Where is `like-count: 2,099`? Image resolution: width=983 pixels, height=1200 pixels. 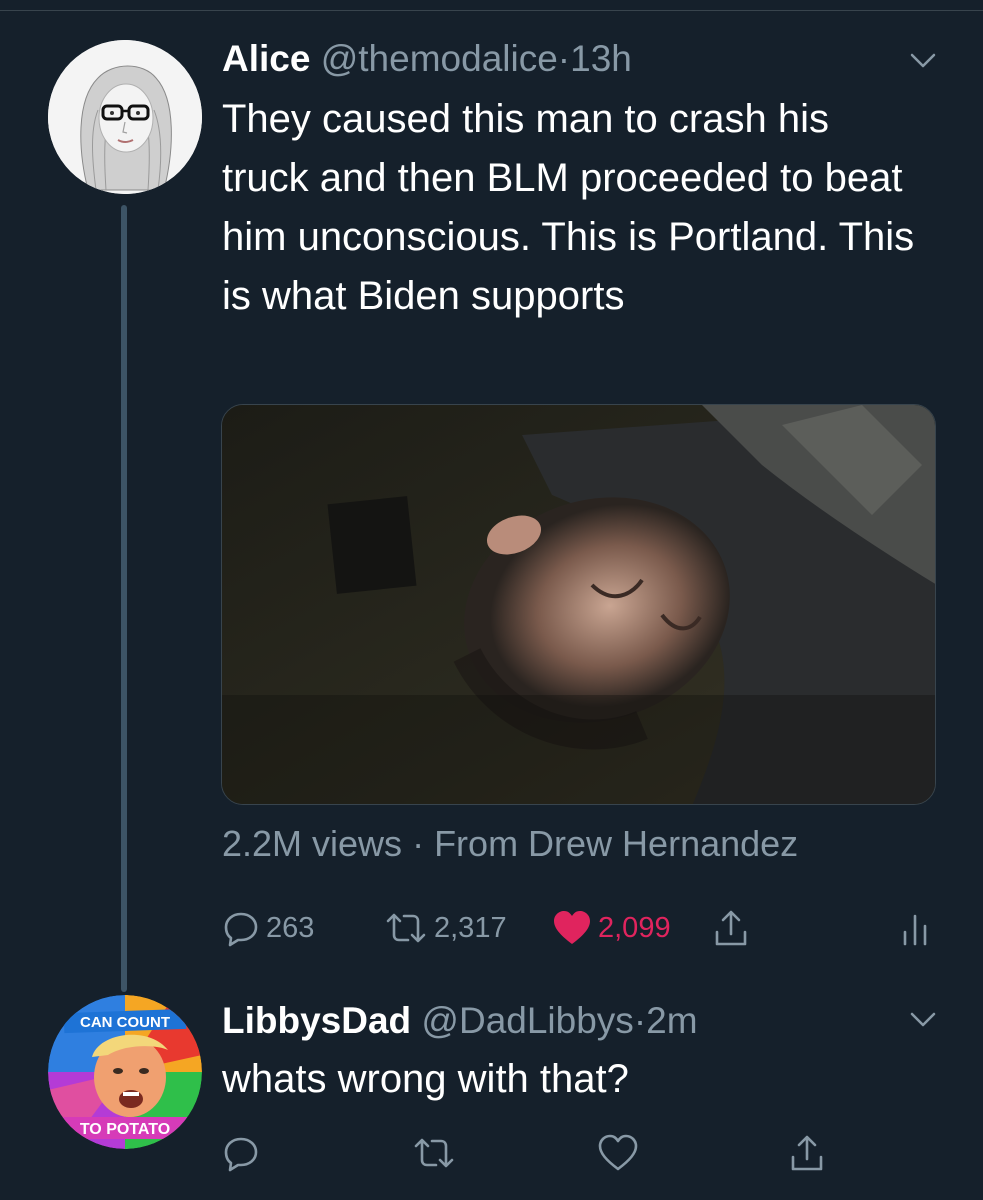
like-count: 2,099 is located at coordinates (634, 927).